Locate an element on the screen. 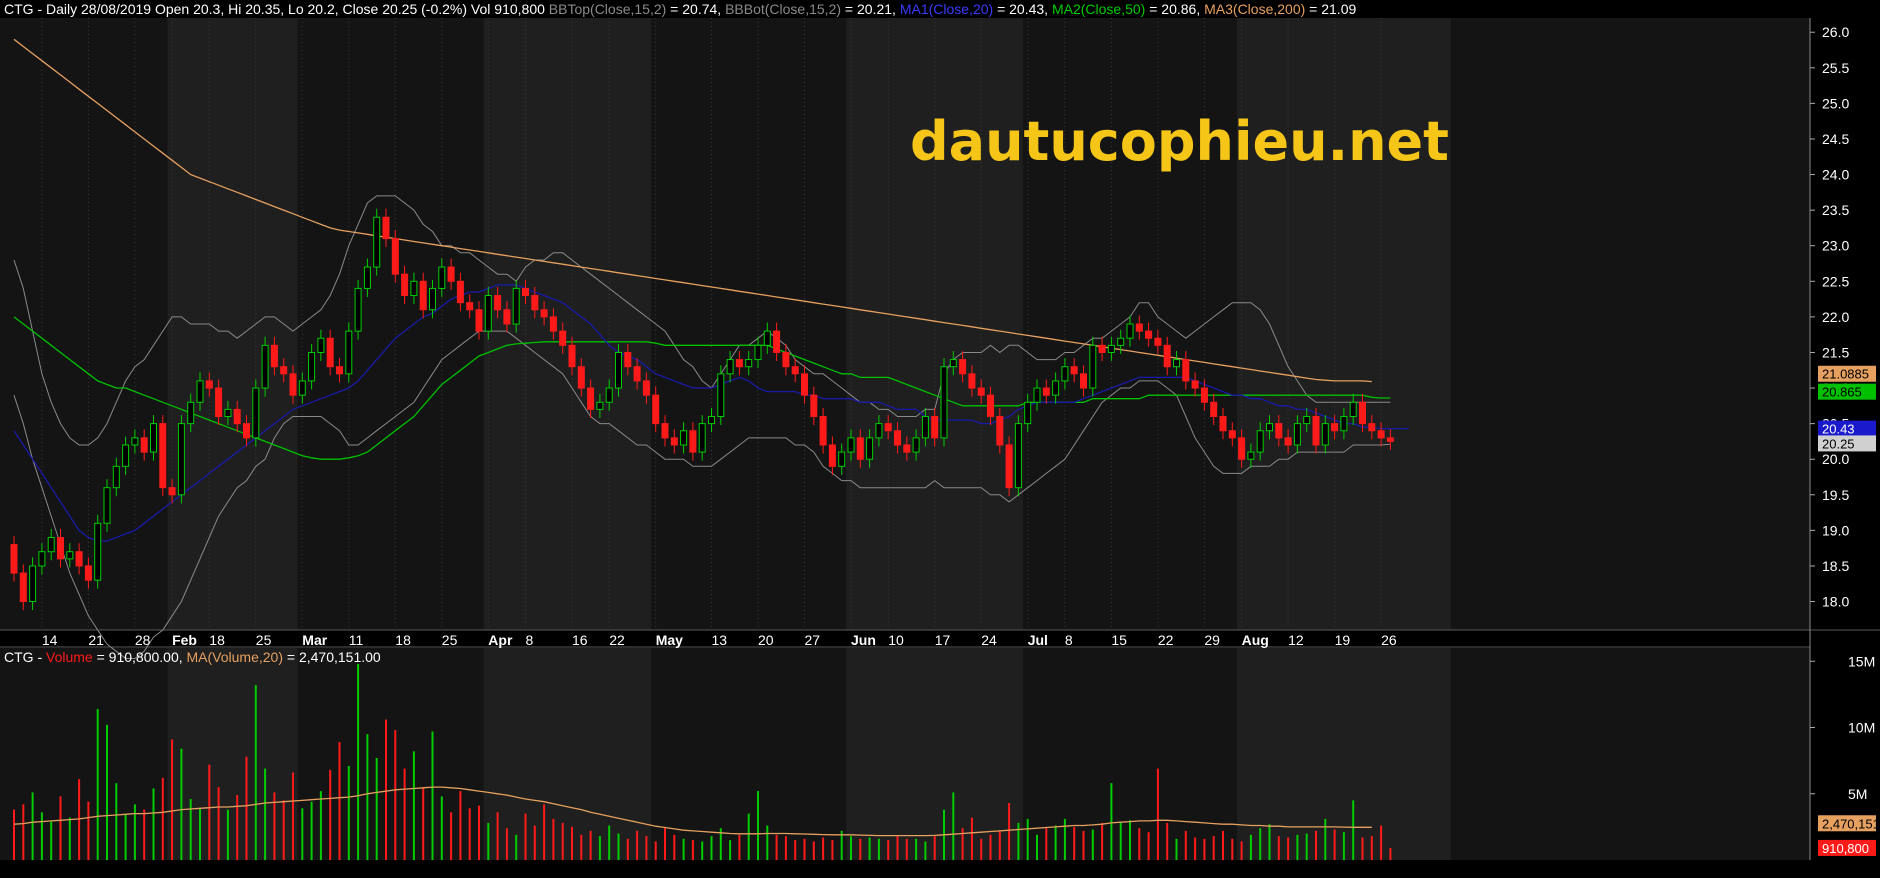 This screenshot has width=1880, height=878. vol-ma-label: MA(Volume,20) is located at coordinates (235, 657).